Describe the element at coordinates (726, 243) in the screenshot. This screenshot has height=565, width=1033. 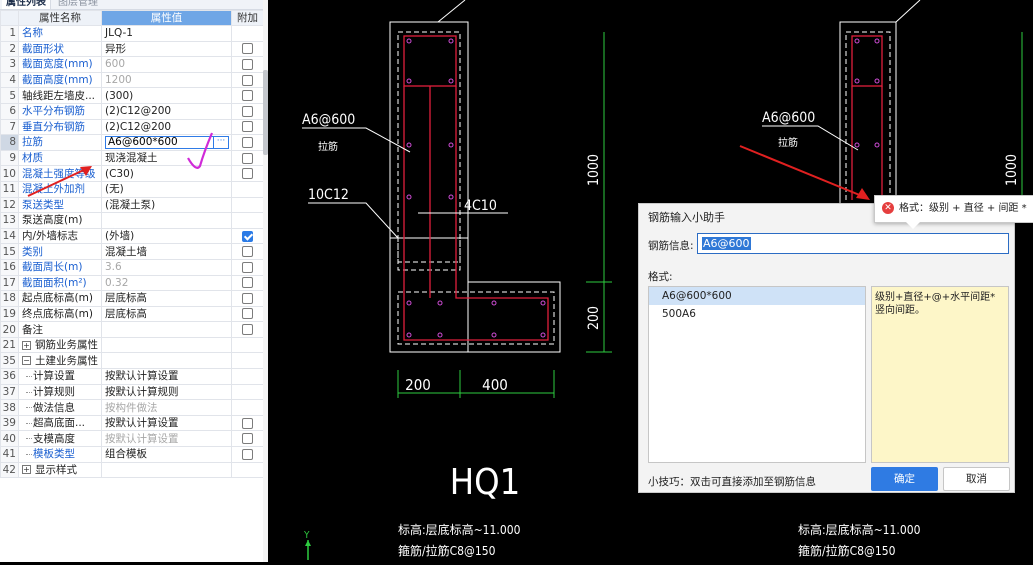
I see `rebar-info-value: A6@600` at that location.